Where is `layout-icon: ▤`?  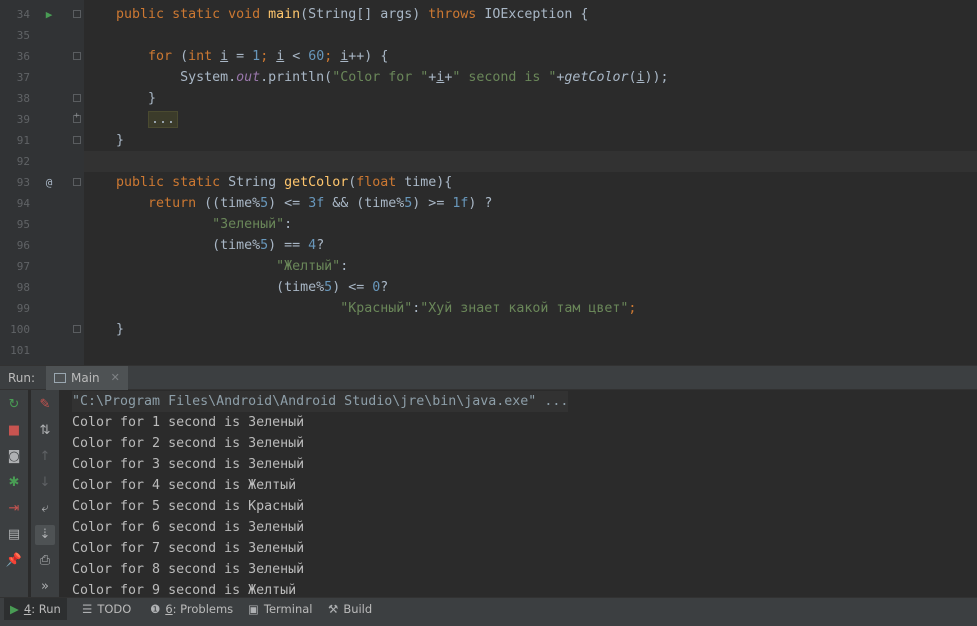
layout-icon: ▤ is located at coordinates (14, 535).